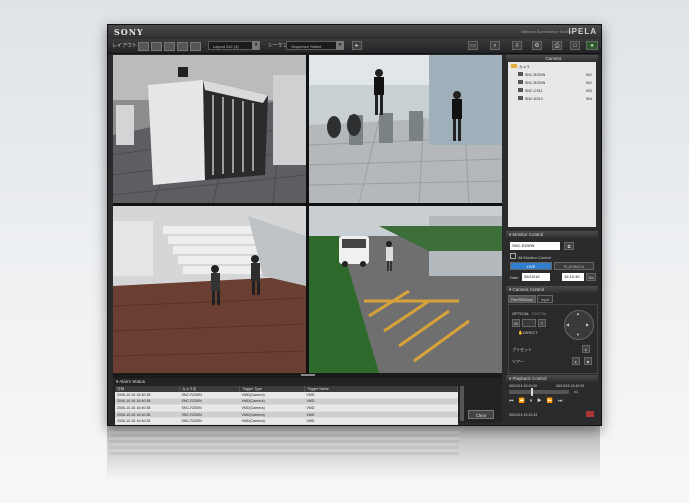 Image resolution: width=689 pixels, height=503 pixels. What do you see at coordinates (557, 45) in the screenshot?
I see `printer-icon: ⎙` at bounding box center [557, 45].